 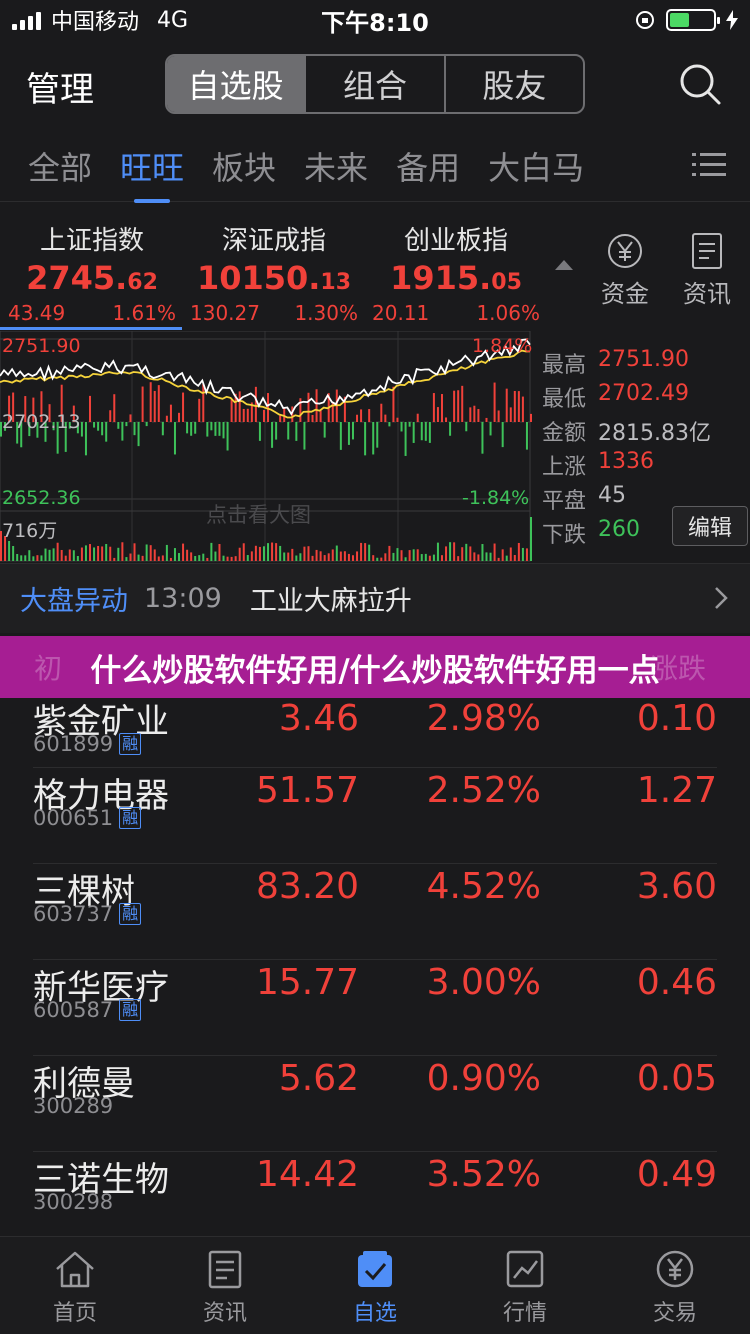 I want to click on trade-icon, so click(x=675, y=1269).